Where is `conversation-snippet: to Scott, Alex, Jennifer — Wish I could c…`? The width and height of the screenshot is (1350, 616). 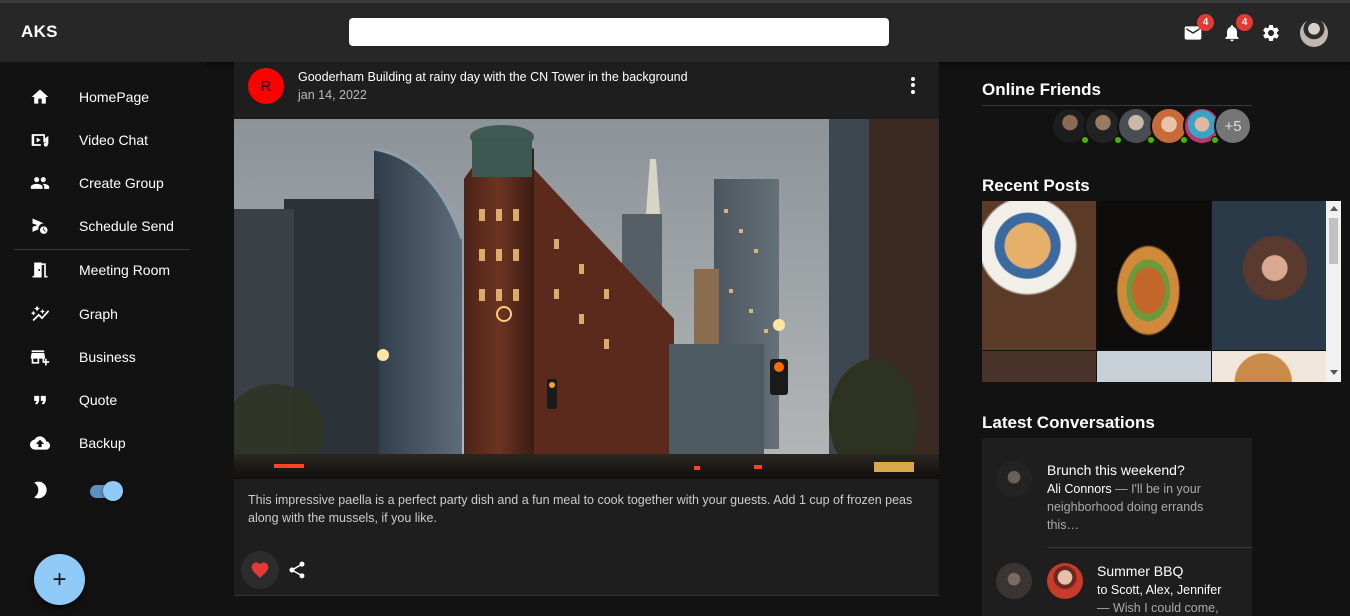 conversation-snippet: to Scott, Alex, Jennifer — Wish I could c… is located at coordinates (1172, 598).